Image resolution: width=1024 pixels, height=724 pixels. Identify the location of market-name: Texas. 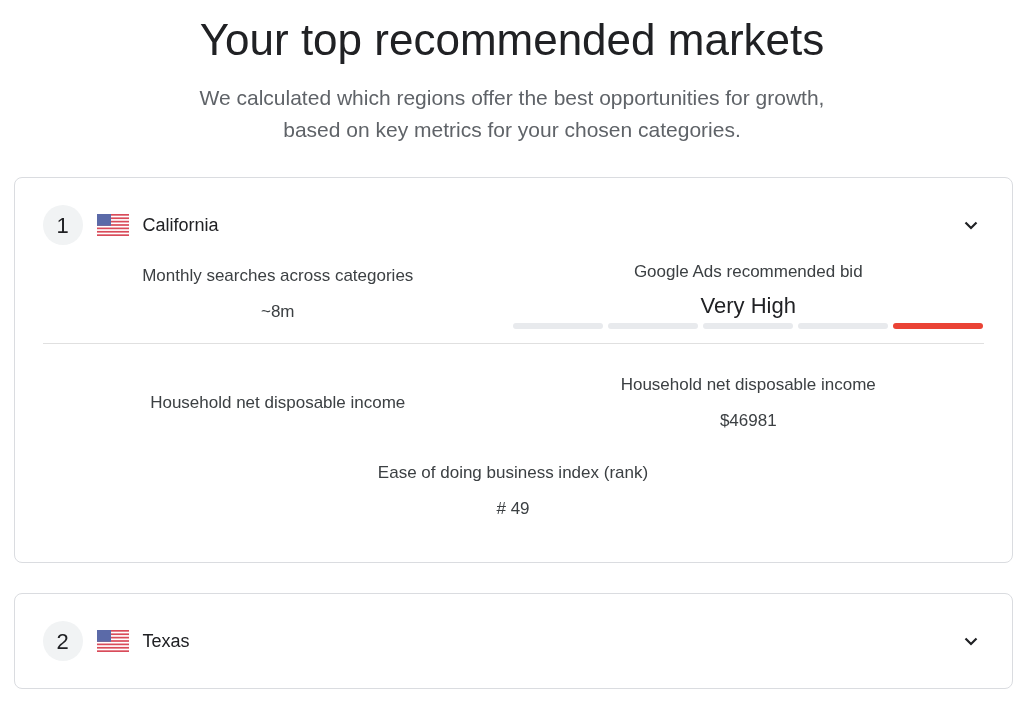
(166, 641).